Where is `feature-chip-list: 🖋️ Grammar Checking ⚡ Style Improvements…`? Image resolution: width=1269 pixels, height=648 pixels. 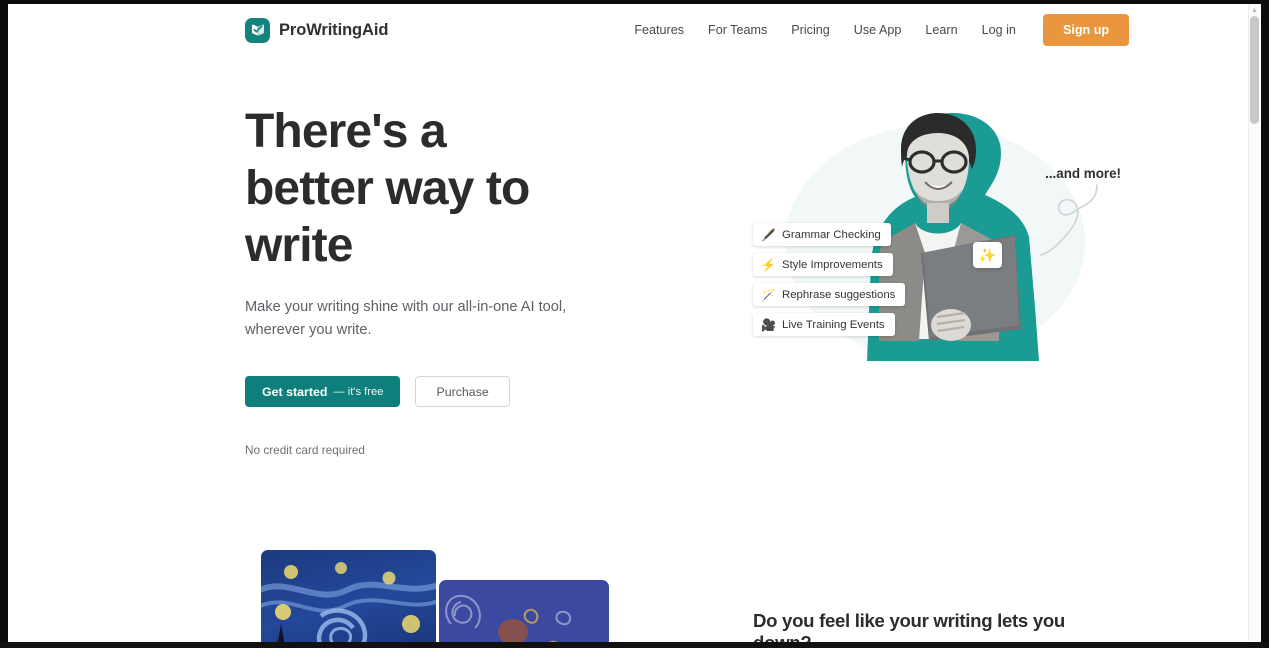
feature-chip-list: 🖋️ Grammar Checking ⚡ Style Improvements… is located at coordinates (868, 283).